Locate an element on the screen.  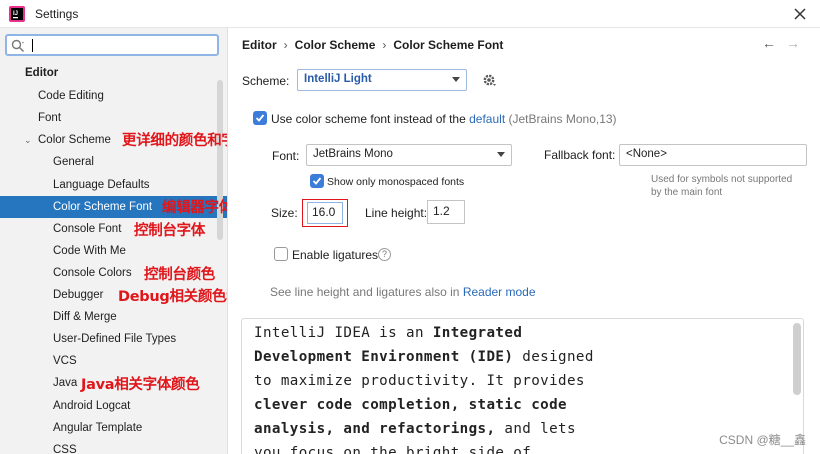
back-arrow-icon: ← is located at coordinates (769, 43).